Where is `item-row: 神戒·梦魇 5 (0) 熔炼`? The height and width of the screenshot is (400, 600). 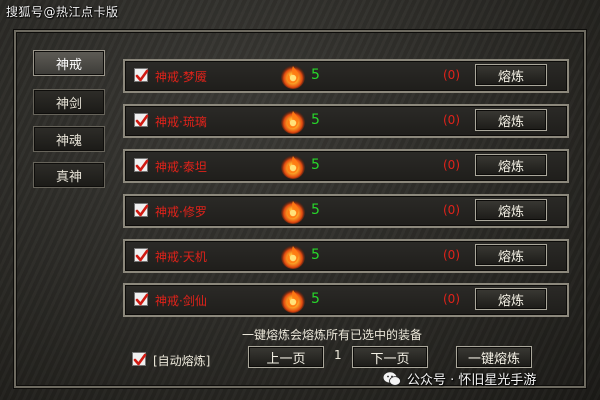 item-row: 神戒·梦魇 5 (0) 熔炼 is located at coordinates (346, 76).